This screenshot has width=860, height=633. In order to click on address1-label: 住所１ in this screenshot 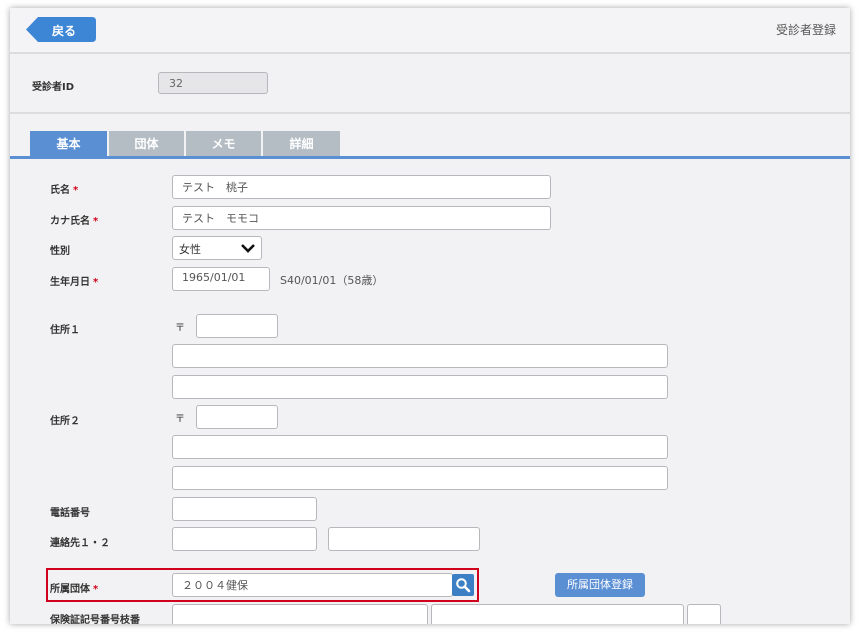, I will do `click(65, 330)`.